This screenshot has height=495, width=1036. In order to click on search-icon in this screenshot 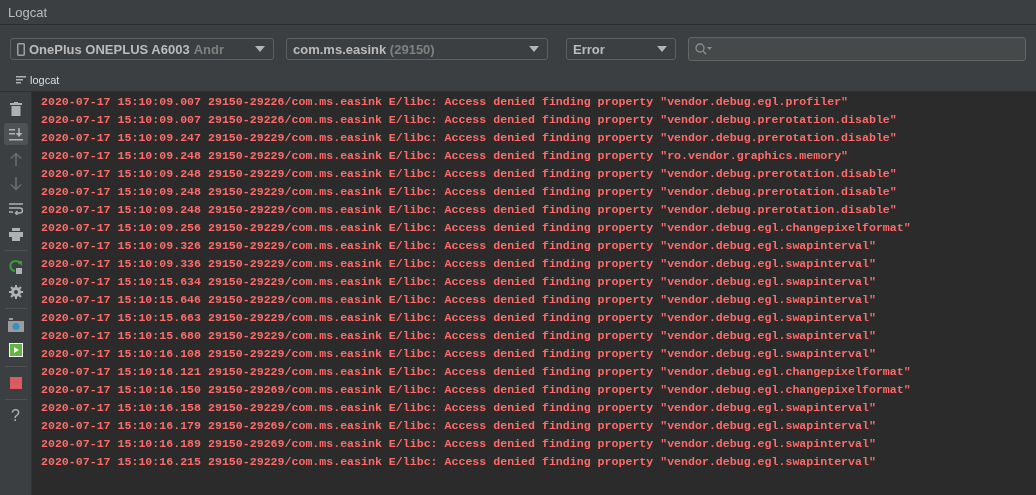, I will do `click(703, 49)`.